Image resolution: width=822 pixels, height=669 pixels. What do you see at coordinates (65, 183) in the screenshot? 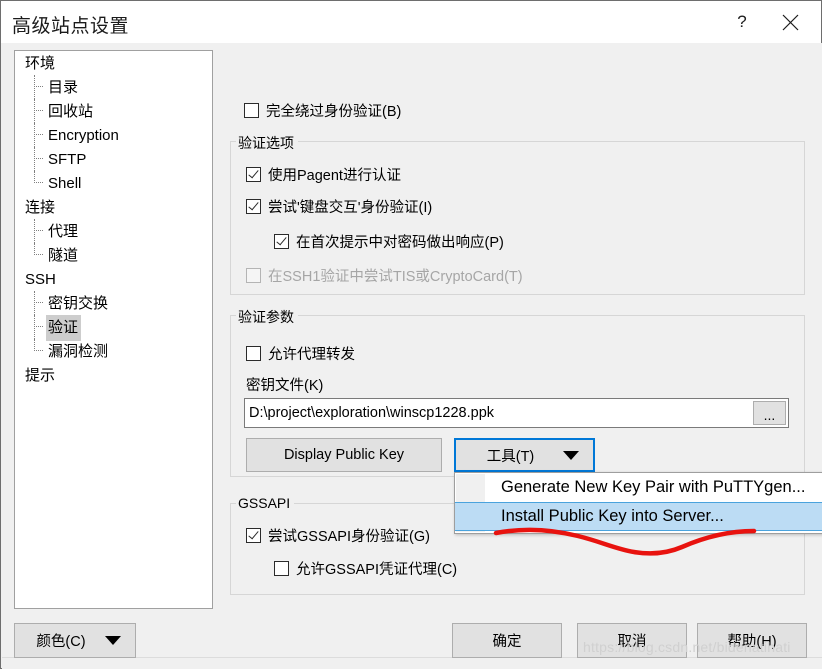
I see `tree-item-label: Shell` at bounding box center [65, 183].